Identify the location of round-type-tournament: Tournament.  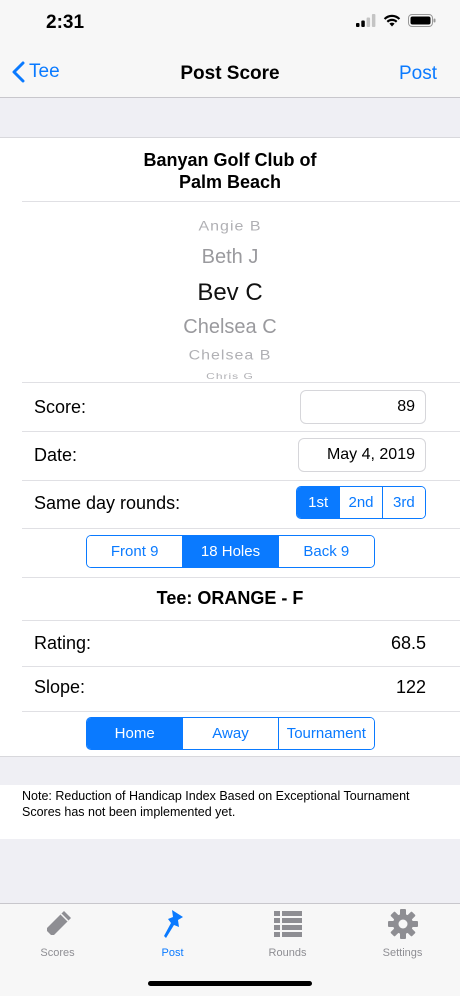
(325, 733).